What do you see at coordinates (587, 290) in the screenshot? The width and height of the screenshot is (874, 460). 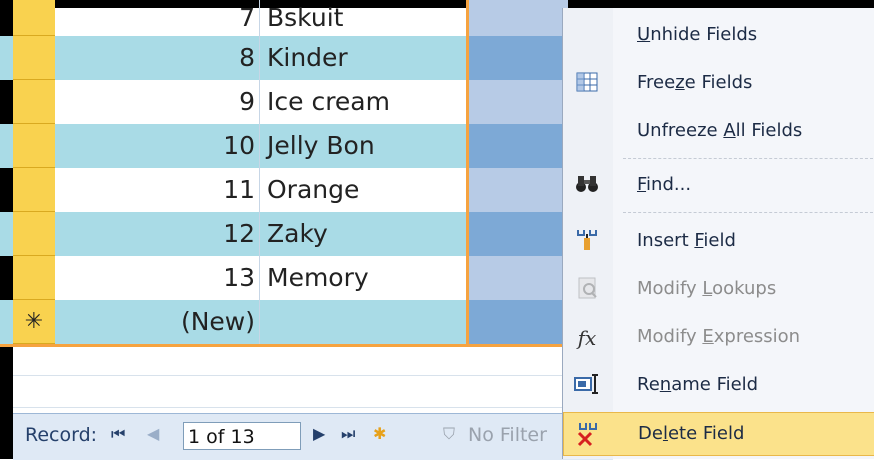 I see `lookup-icon` at bounding box center [587, 290].